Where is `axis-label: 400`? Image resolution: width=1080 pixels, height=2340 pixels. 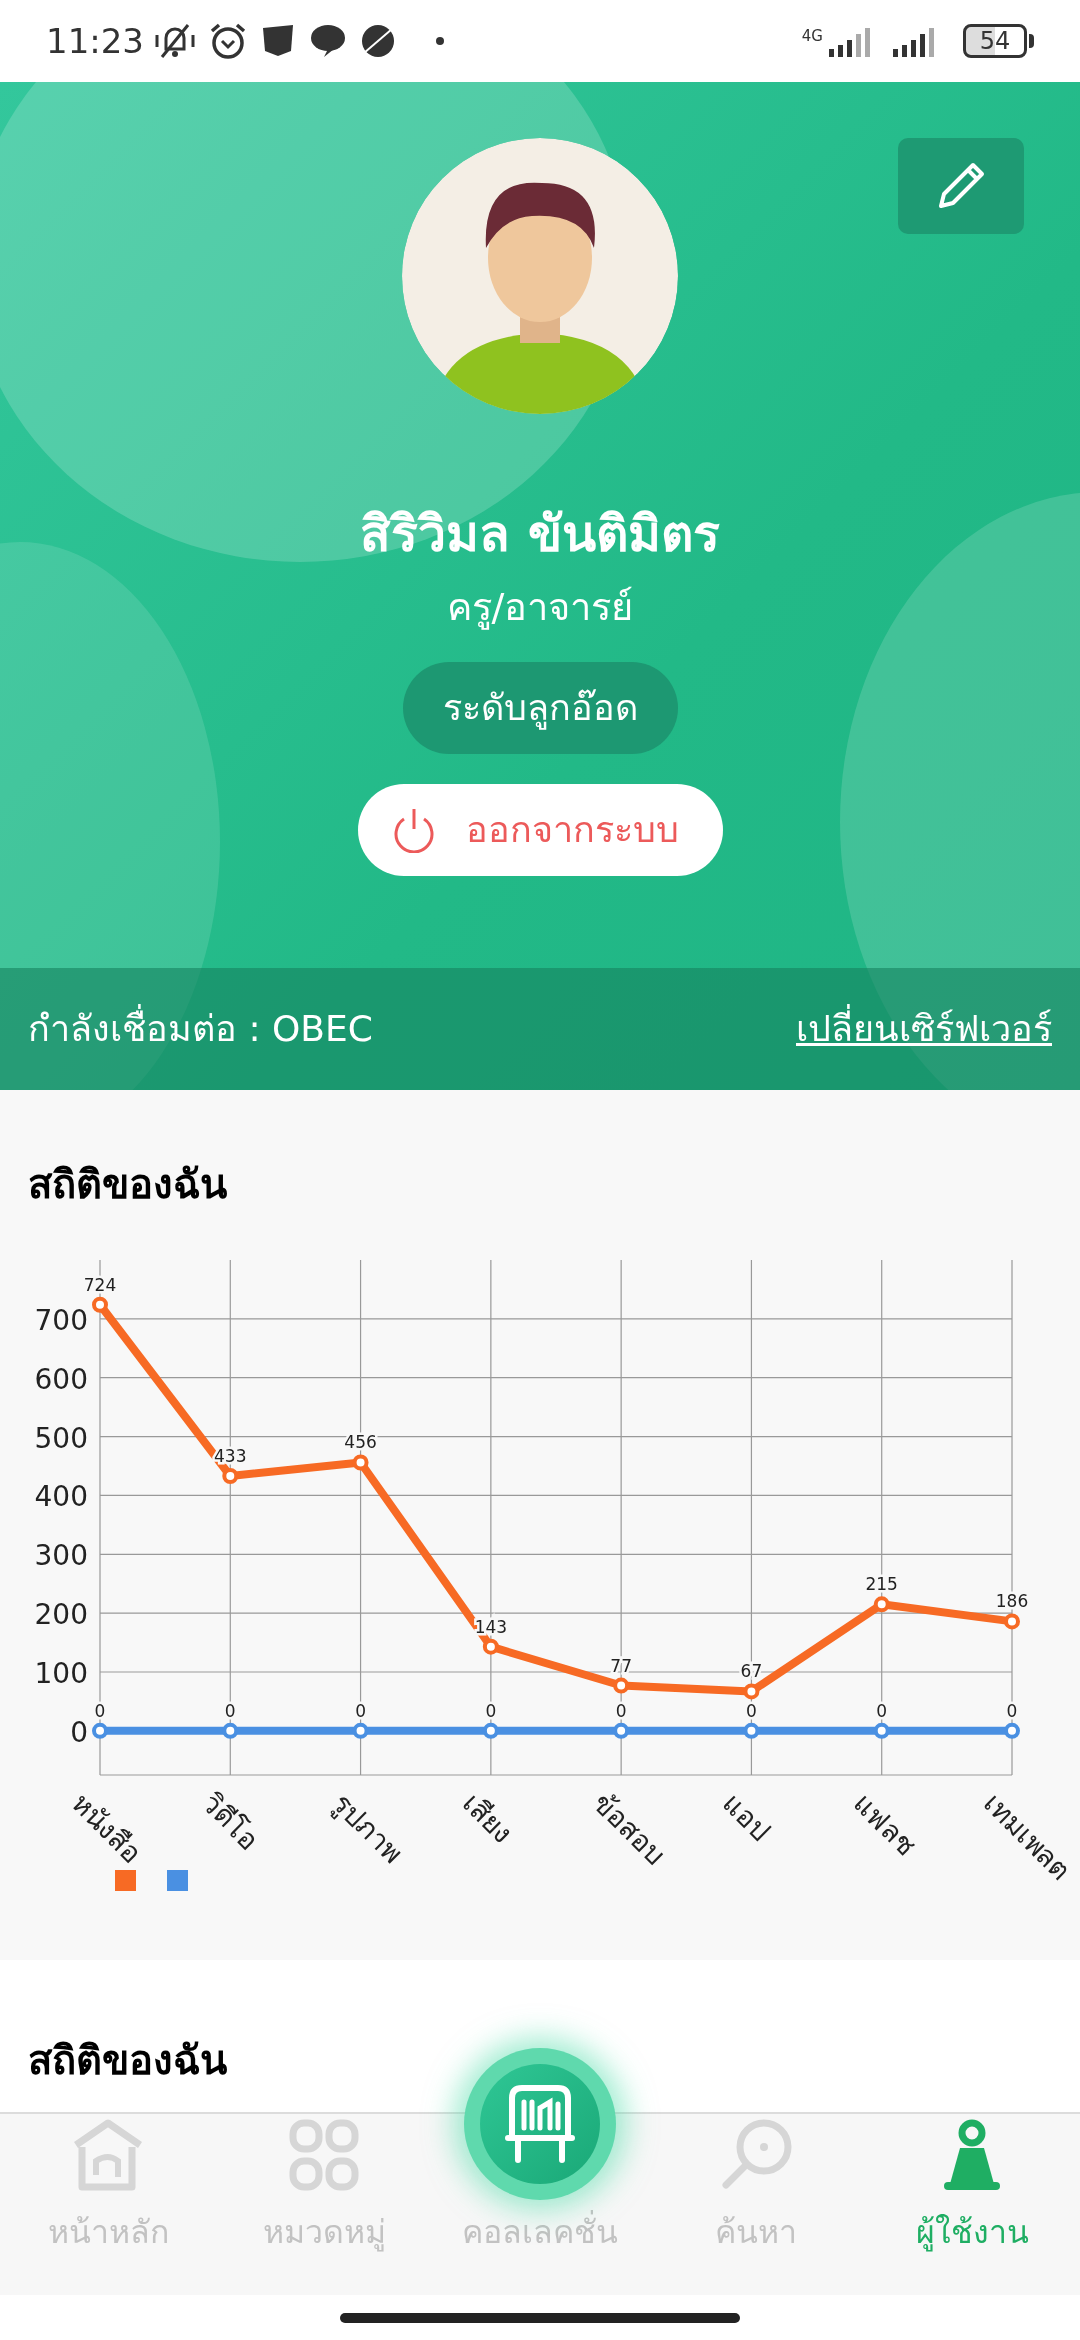 axis-label: 400 is located at coordinates (61, 1497).